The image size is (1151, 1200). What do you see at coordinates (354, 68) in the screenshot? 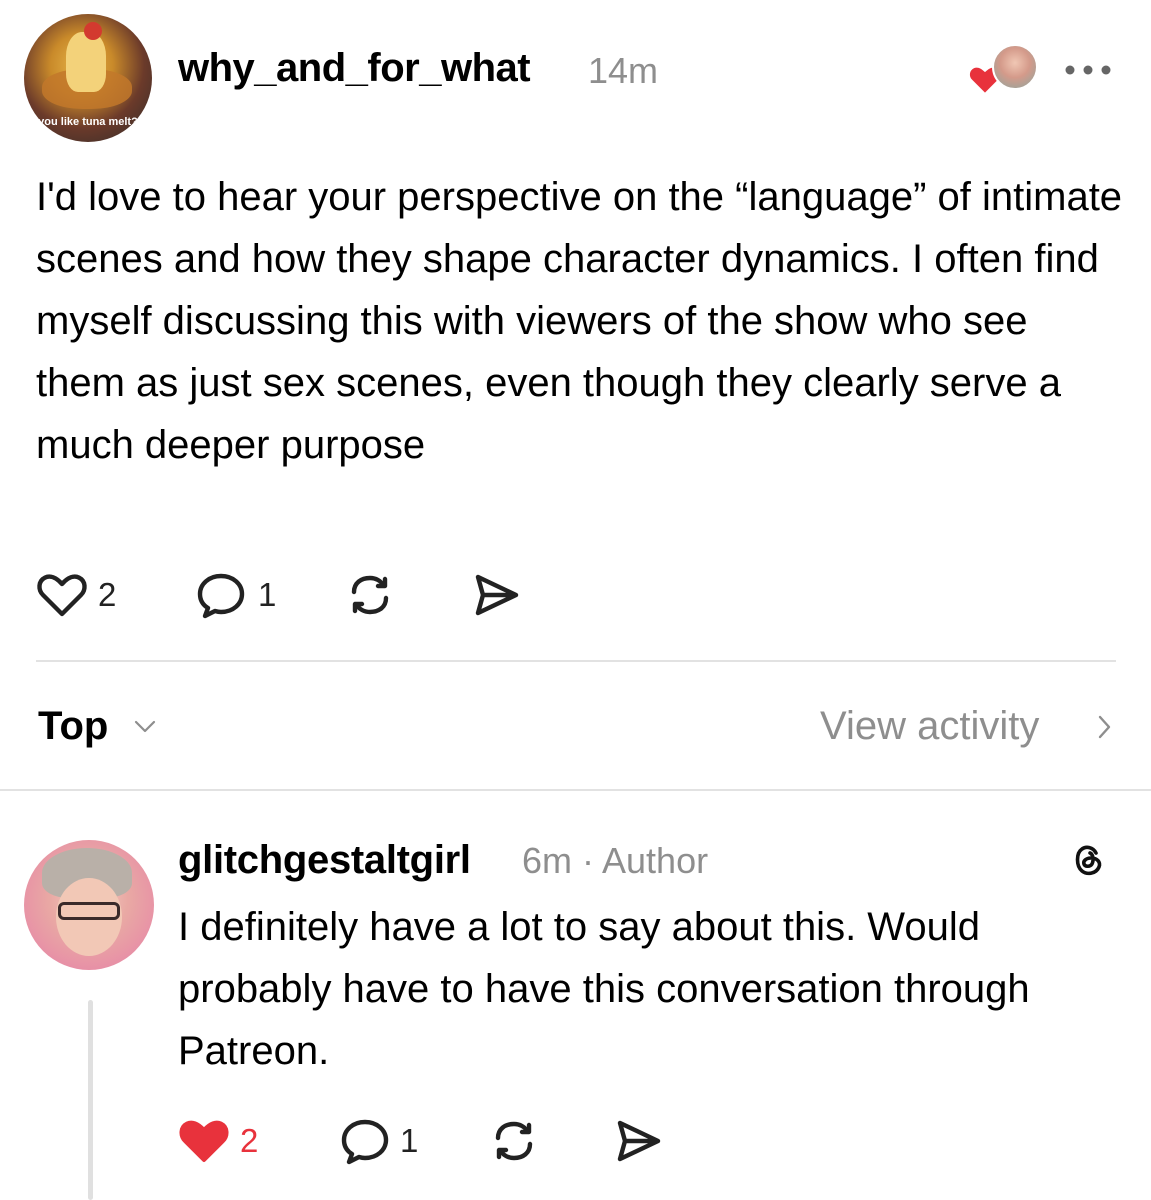
I see `post-username: why_and_for_what` at bounding box center [354, 68].